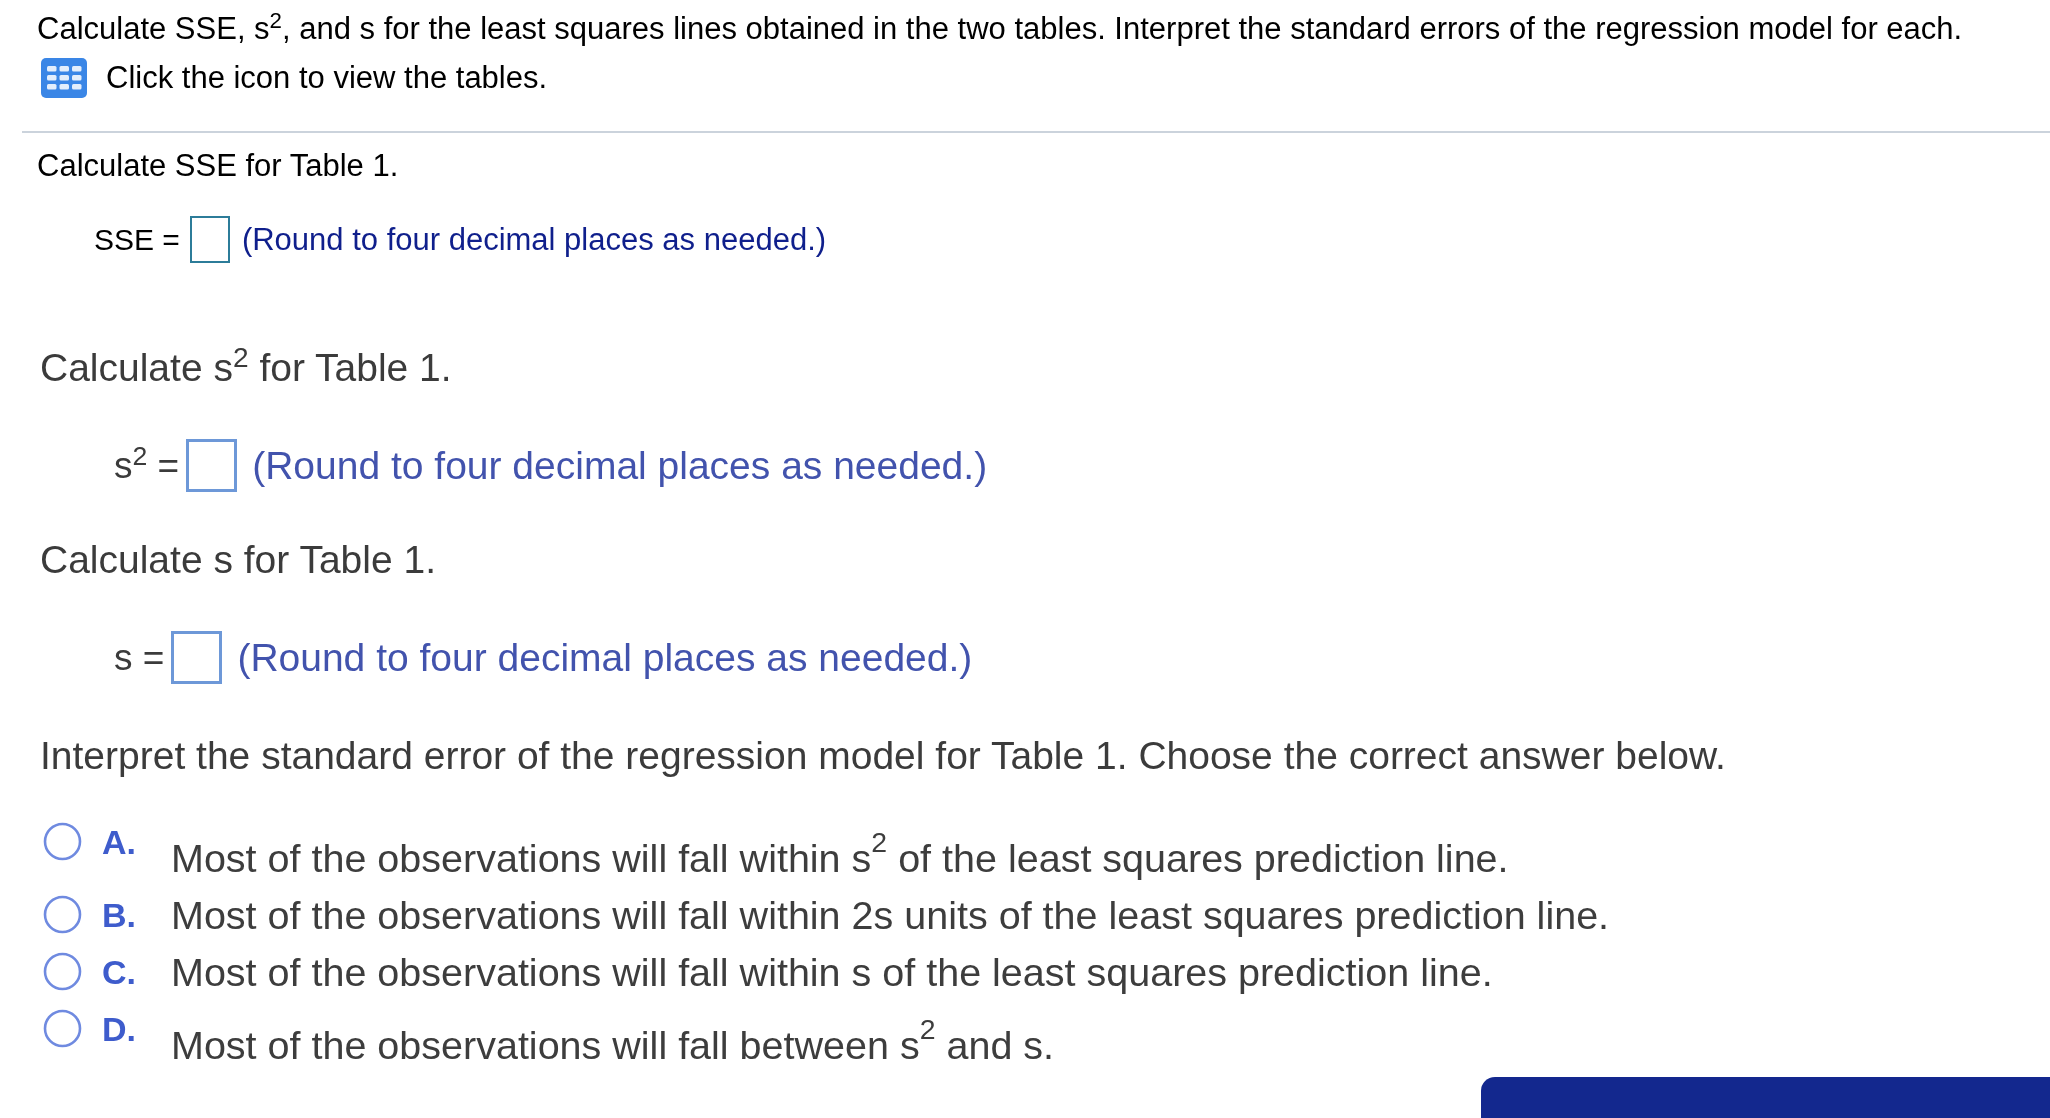 The height and width of the screenshot is (1118, 2050). What do you see at coordinates (238, 560) in the screenshot?
I see `step-prompt: Calculate s for Table 1.` at bounding box center [238, 560].